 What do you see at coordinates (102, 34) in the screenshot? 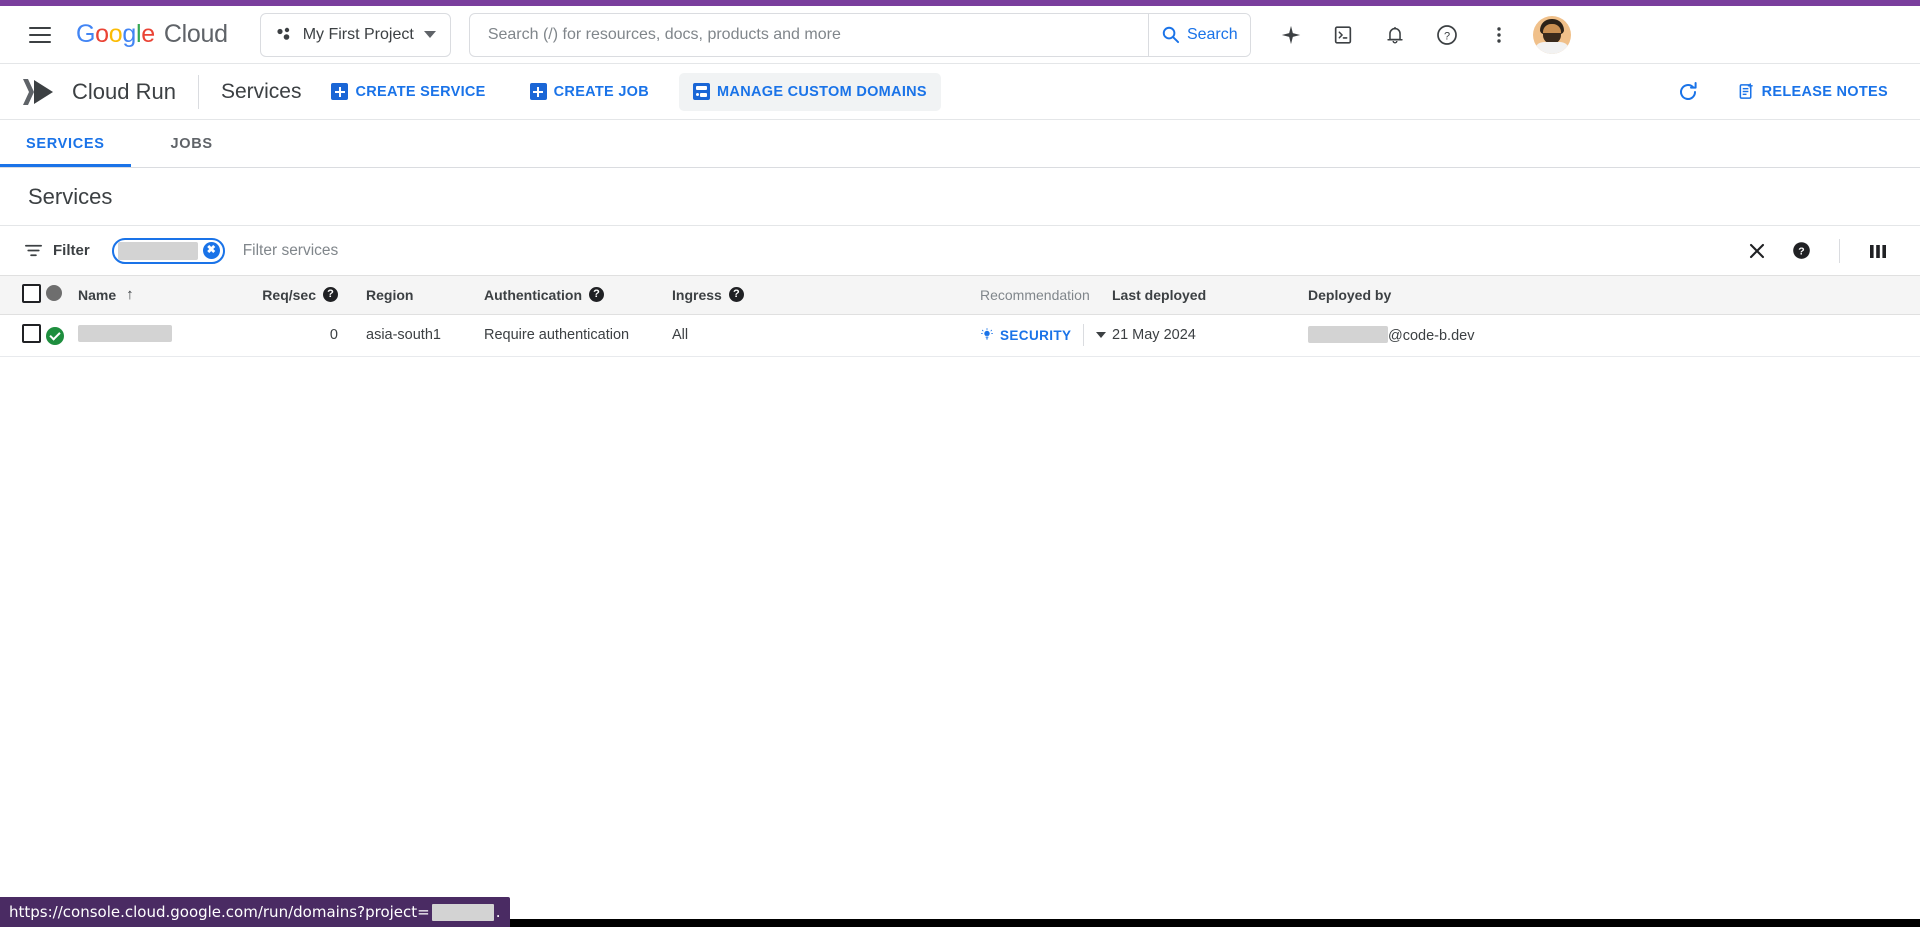
I see `logo-letter-o1: o` at bounding box center [102, 34].